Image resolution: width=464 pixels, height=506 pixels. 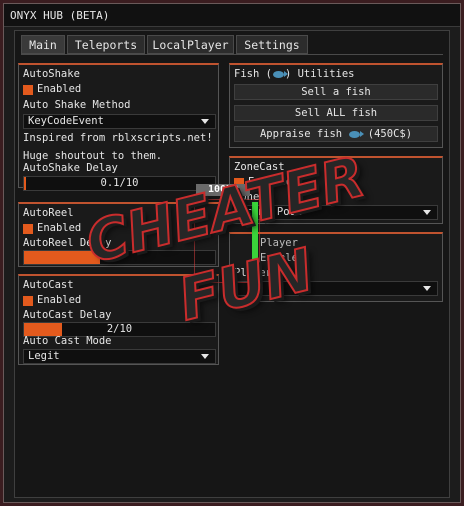 I want to click on autoshake-credit-line2: Huge shoutout to them., so click(x=93, y=156).